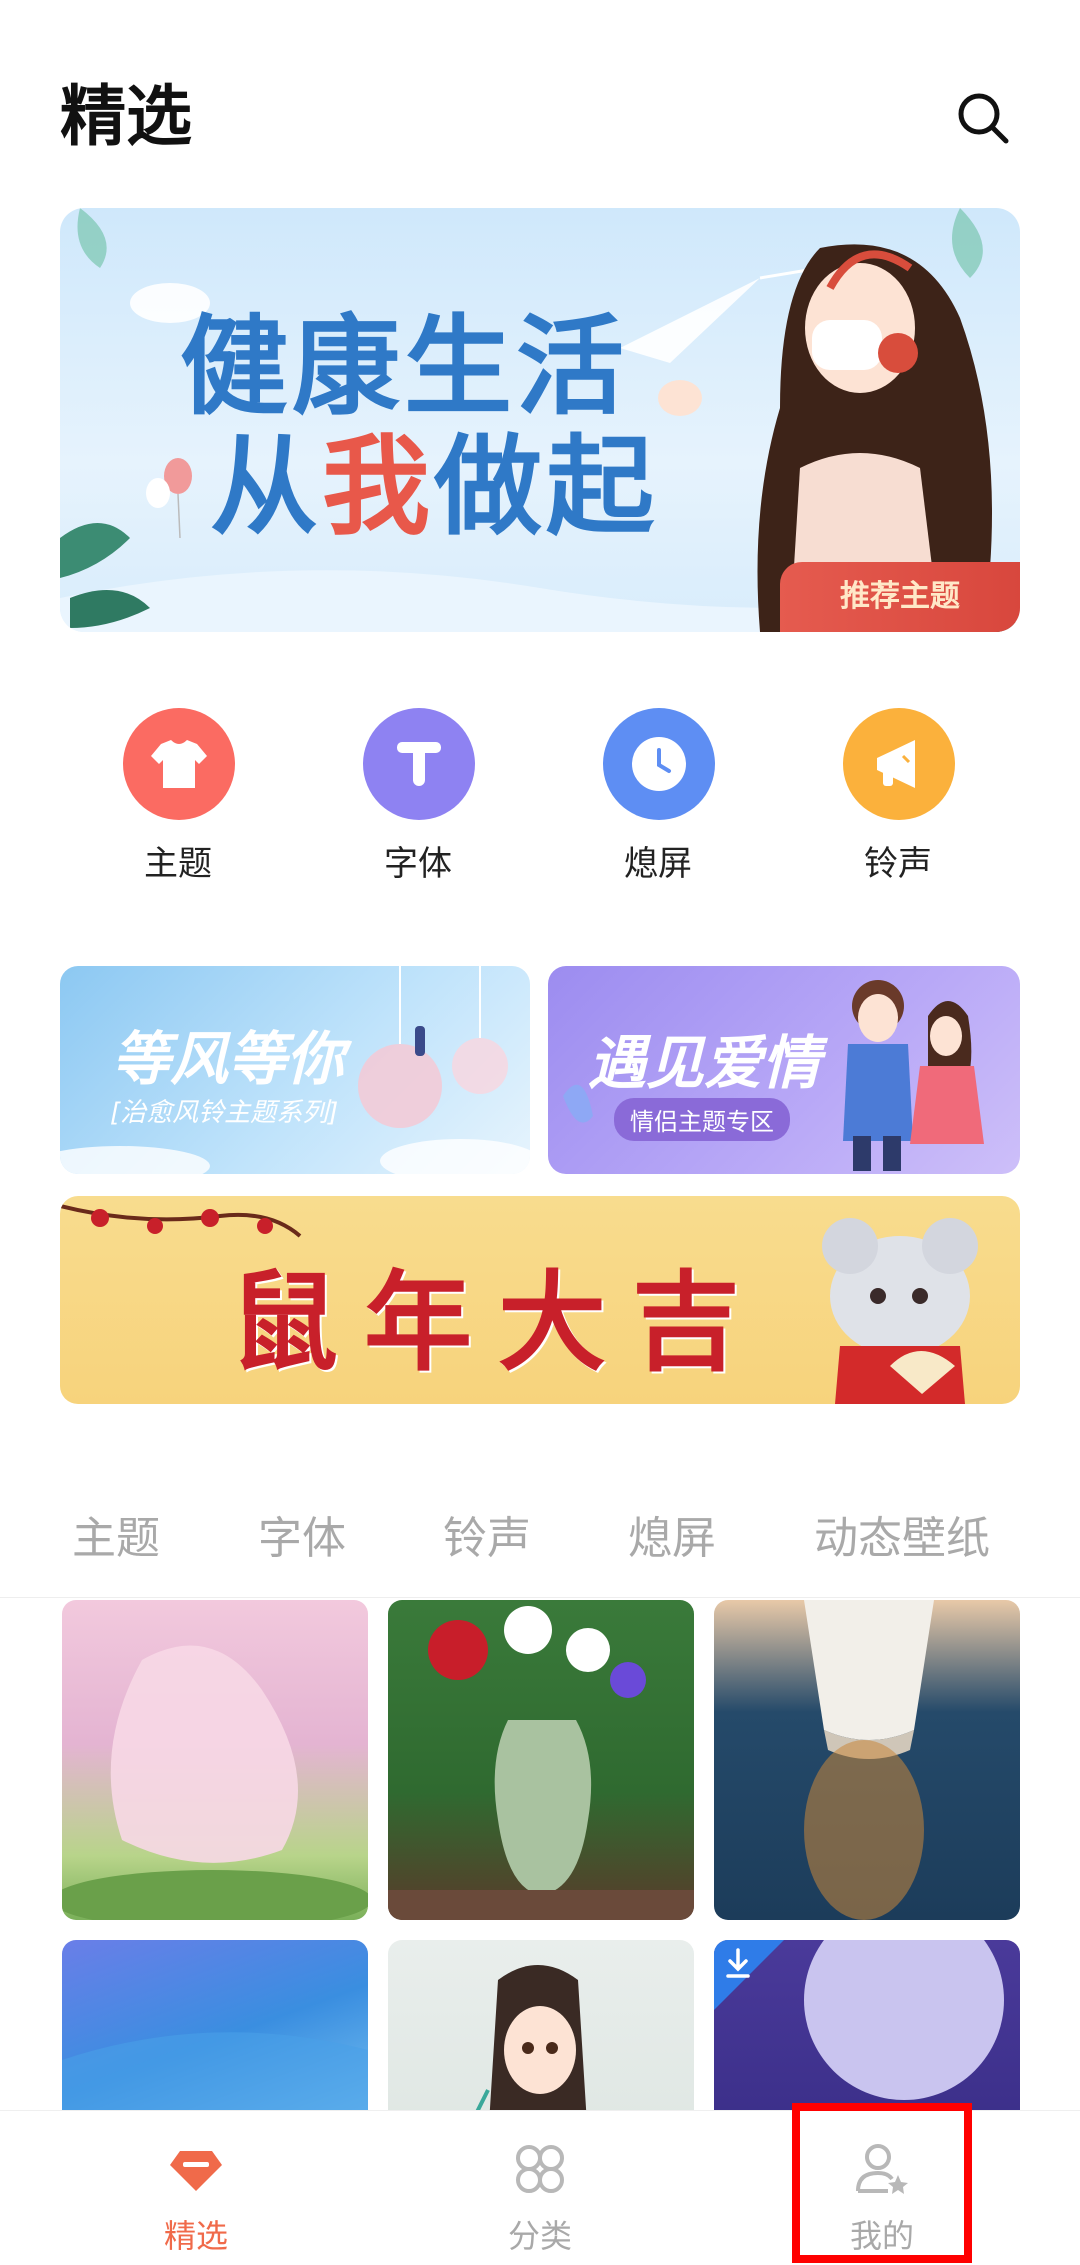 The height and width of the screenshot is (2265, 1080). Describe the element at coordinates (178, 864) in the screenshot. I see `quick-item-label: 主题` at that location.